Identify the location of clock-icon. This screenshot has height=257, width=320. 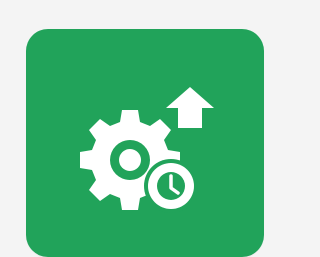
(171, 186).